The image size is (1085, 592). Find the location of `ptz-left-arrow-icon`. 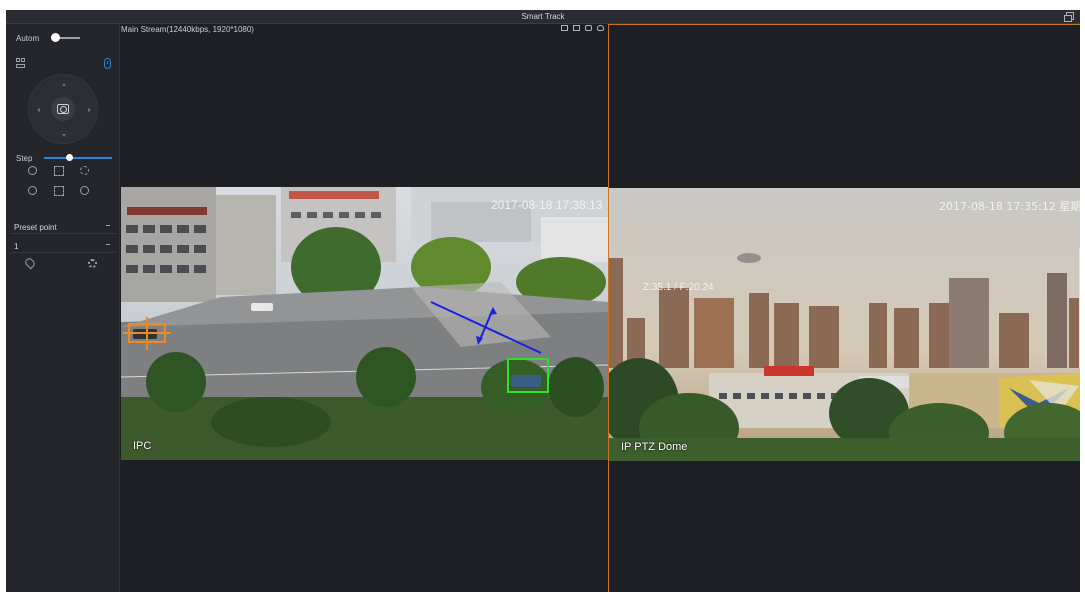

ptz-left-arrow-icon is located at coordinates (38, 110).